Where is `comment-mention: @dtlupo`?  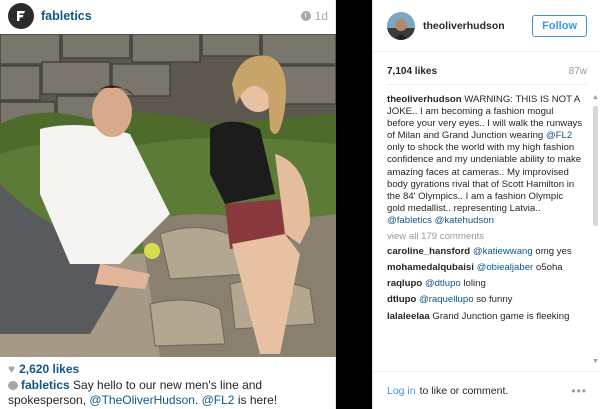 comment-mention: @dtlupo is located at coordinates (443, 283).